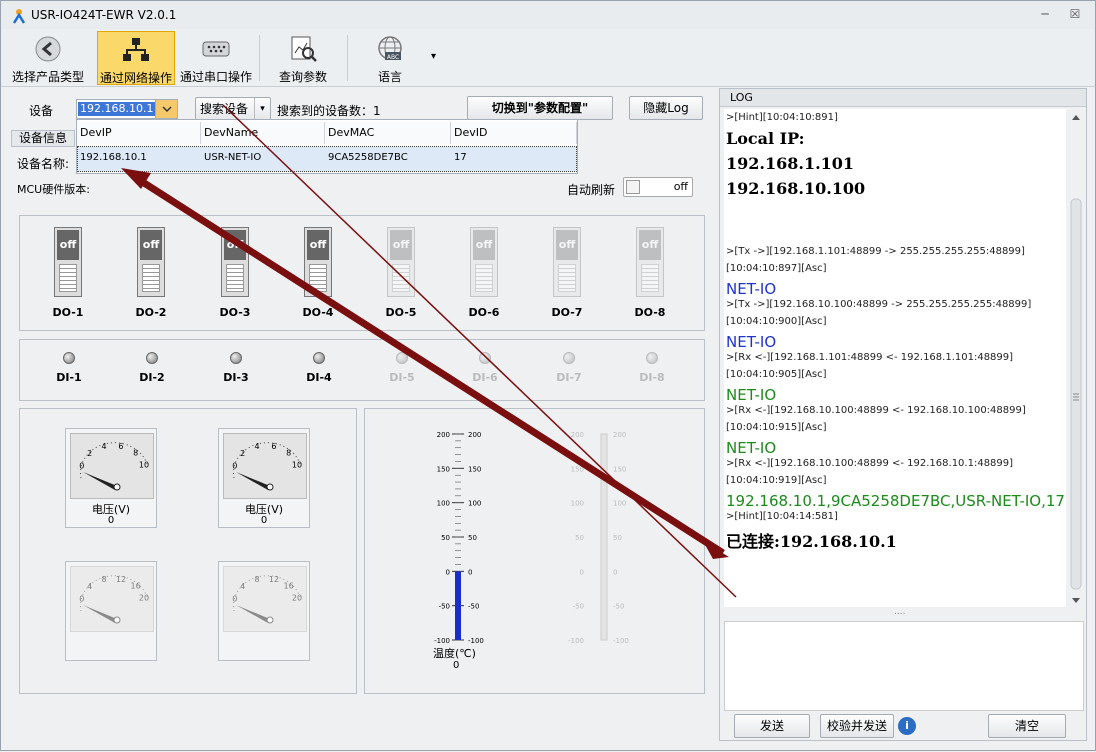  Describe the element at coordinates (903, 98) in the screenshot. I see `log-header: LOG` at that location.